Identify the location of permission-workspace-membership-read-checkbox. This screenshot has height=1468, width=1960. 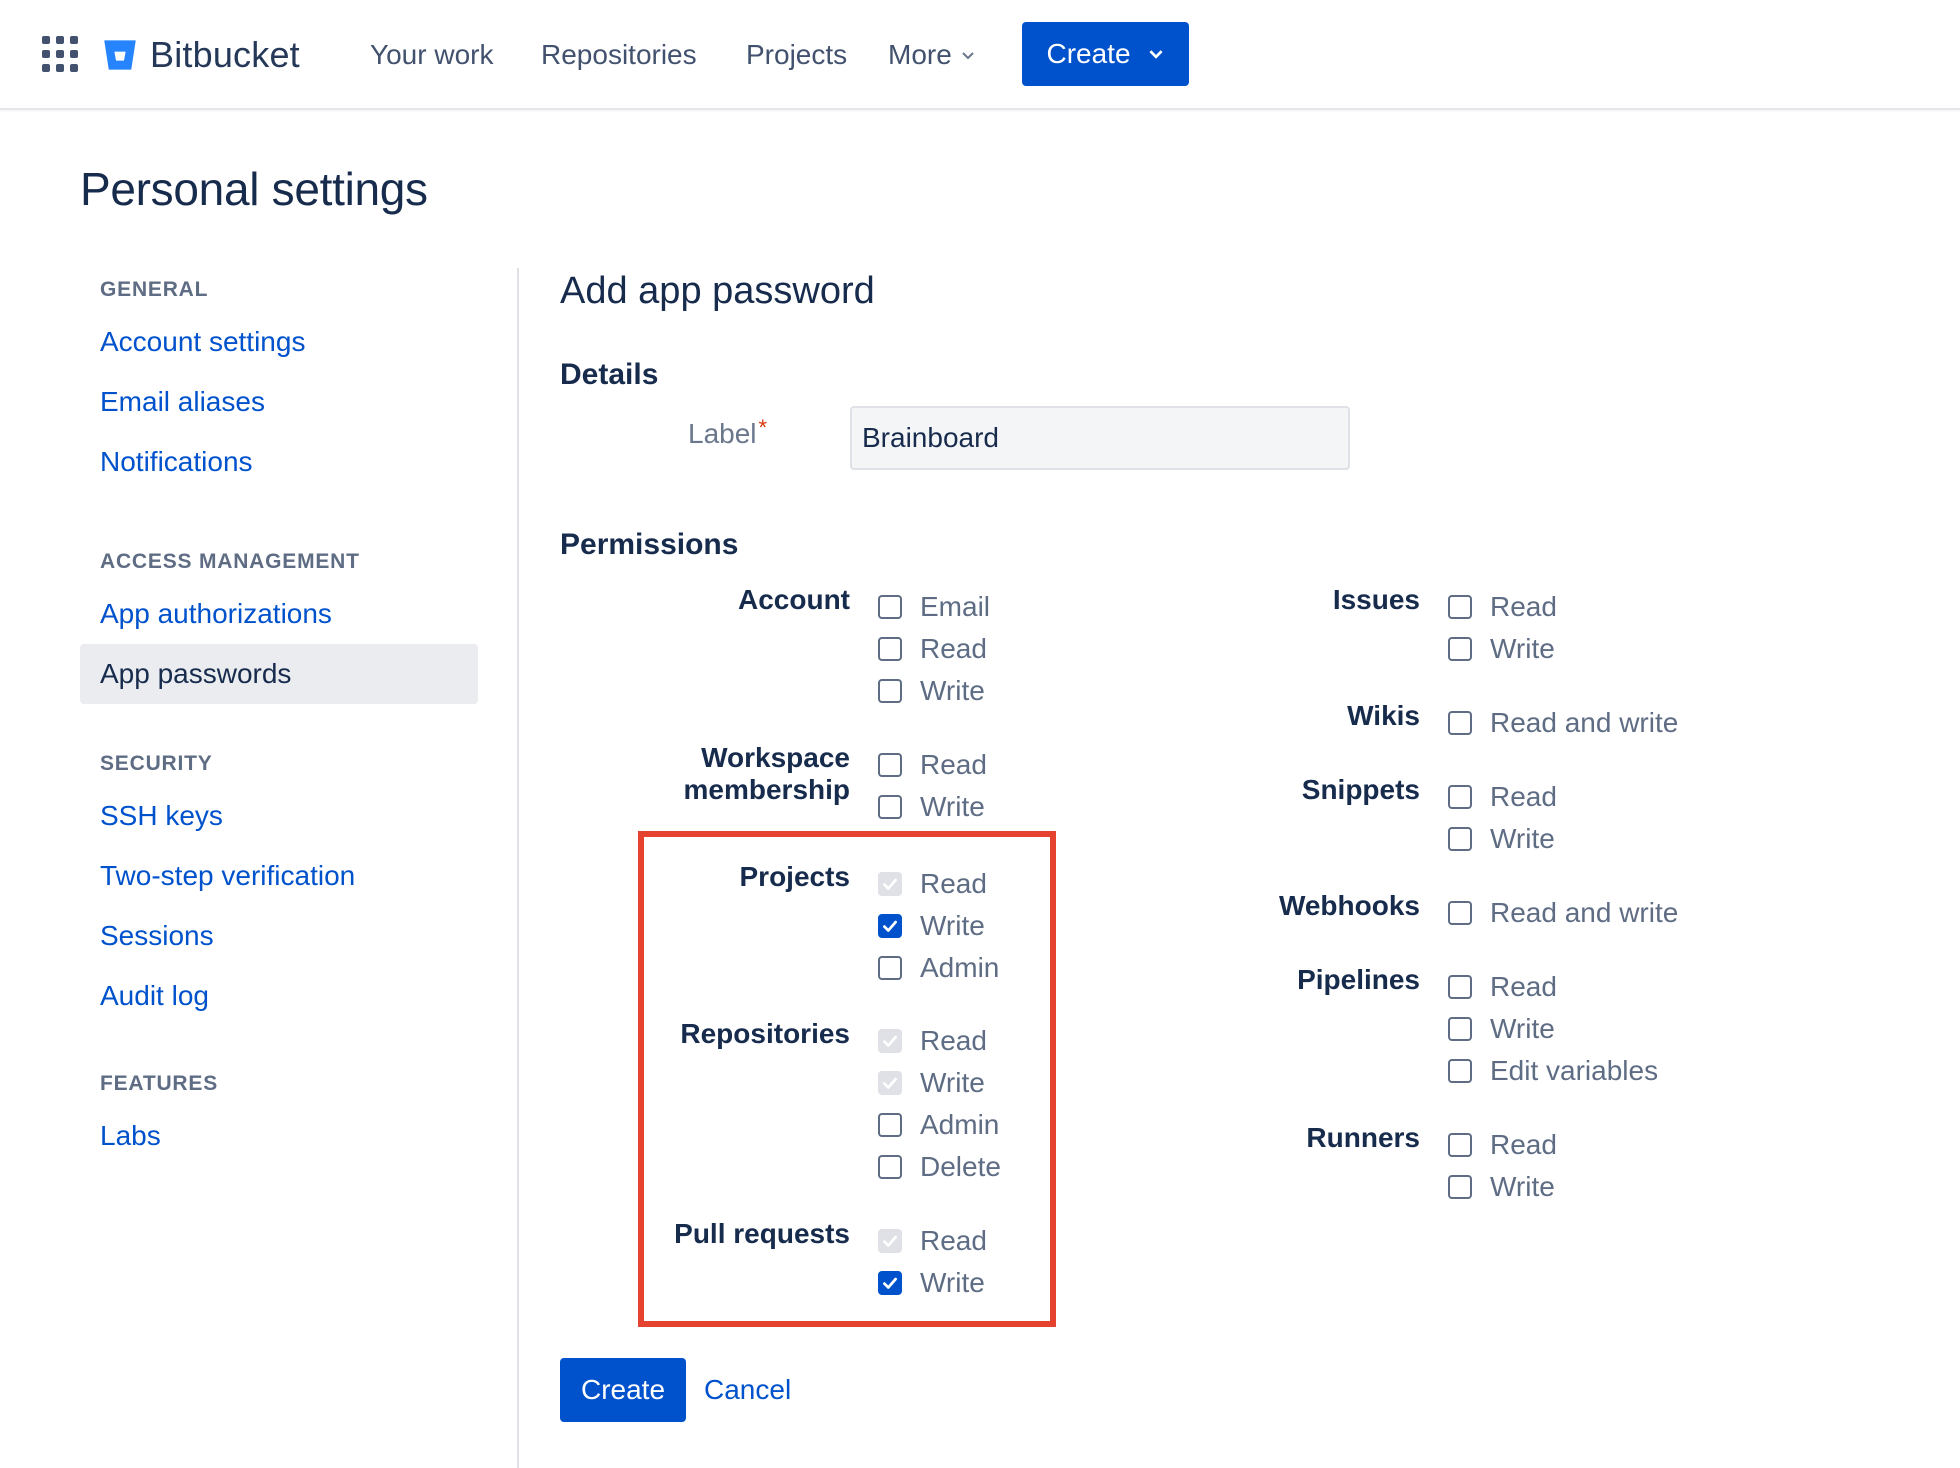
(890, 765).